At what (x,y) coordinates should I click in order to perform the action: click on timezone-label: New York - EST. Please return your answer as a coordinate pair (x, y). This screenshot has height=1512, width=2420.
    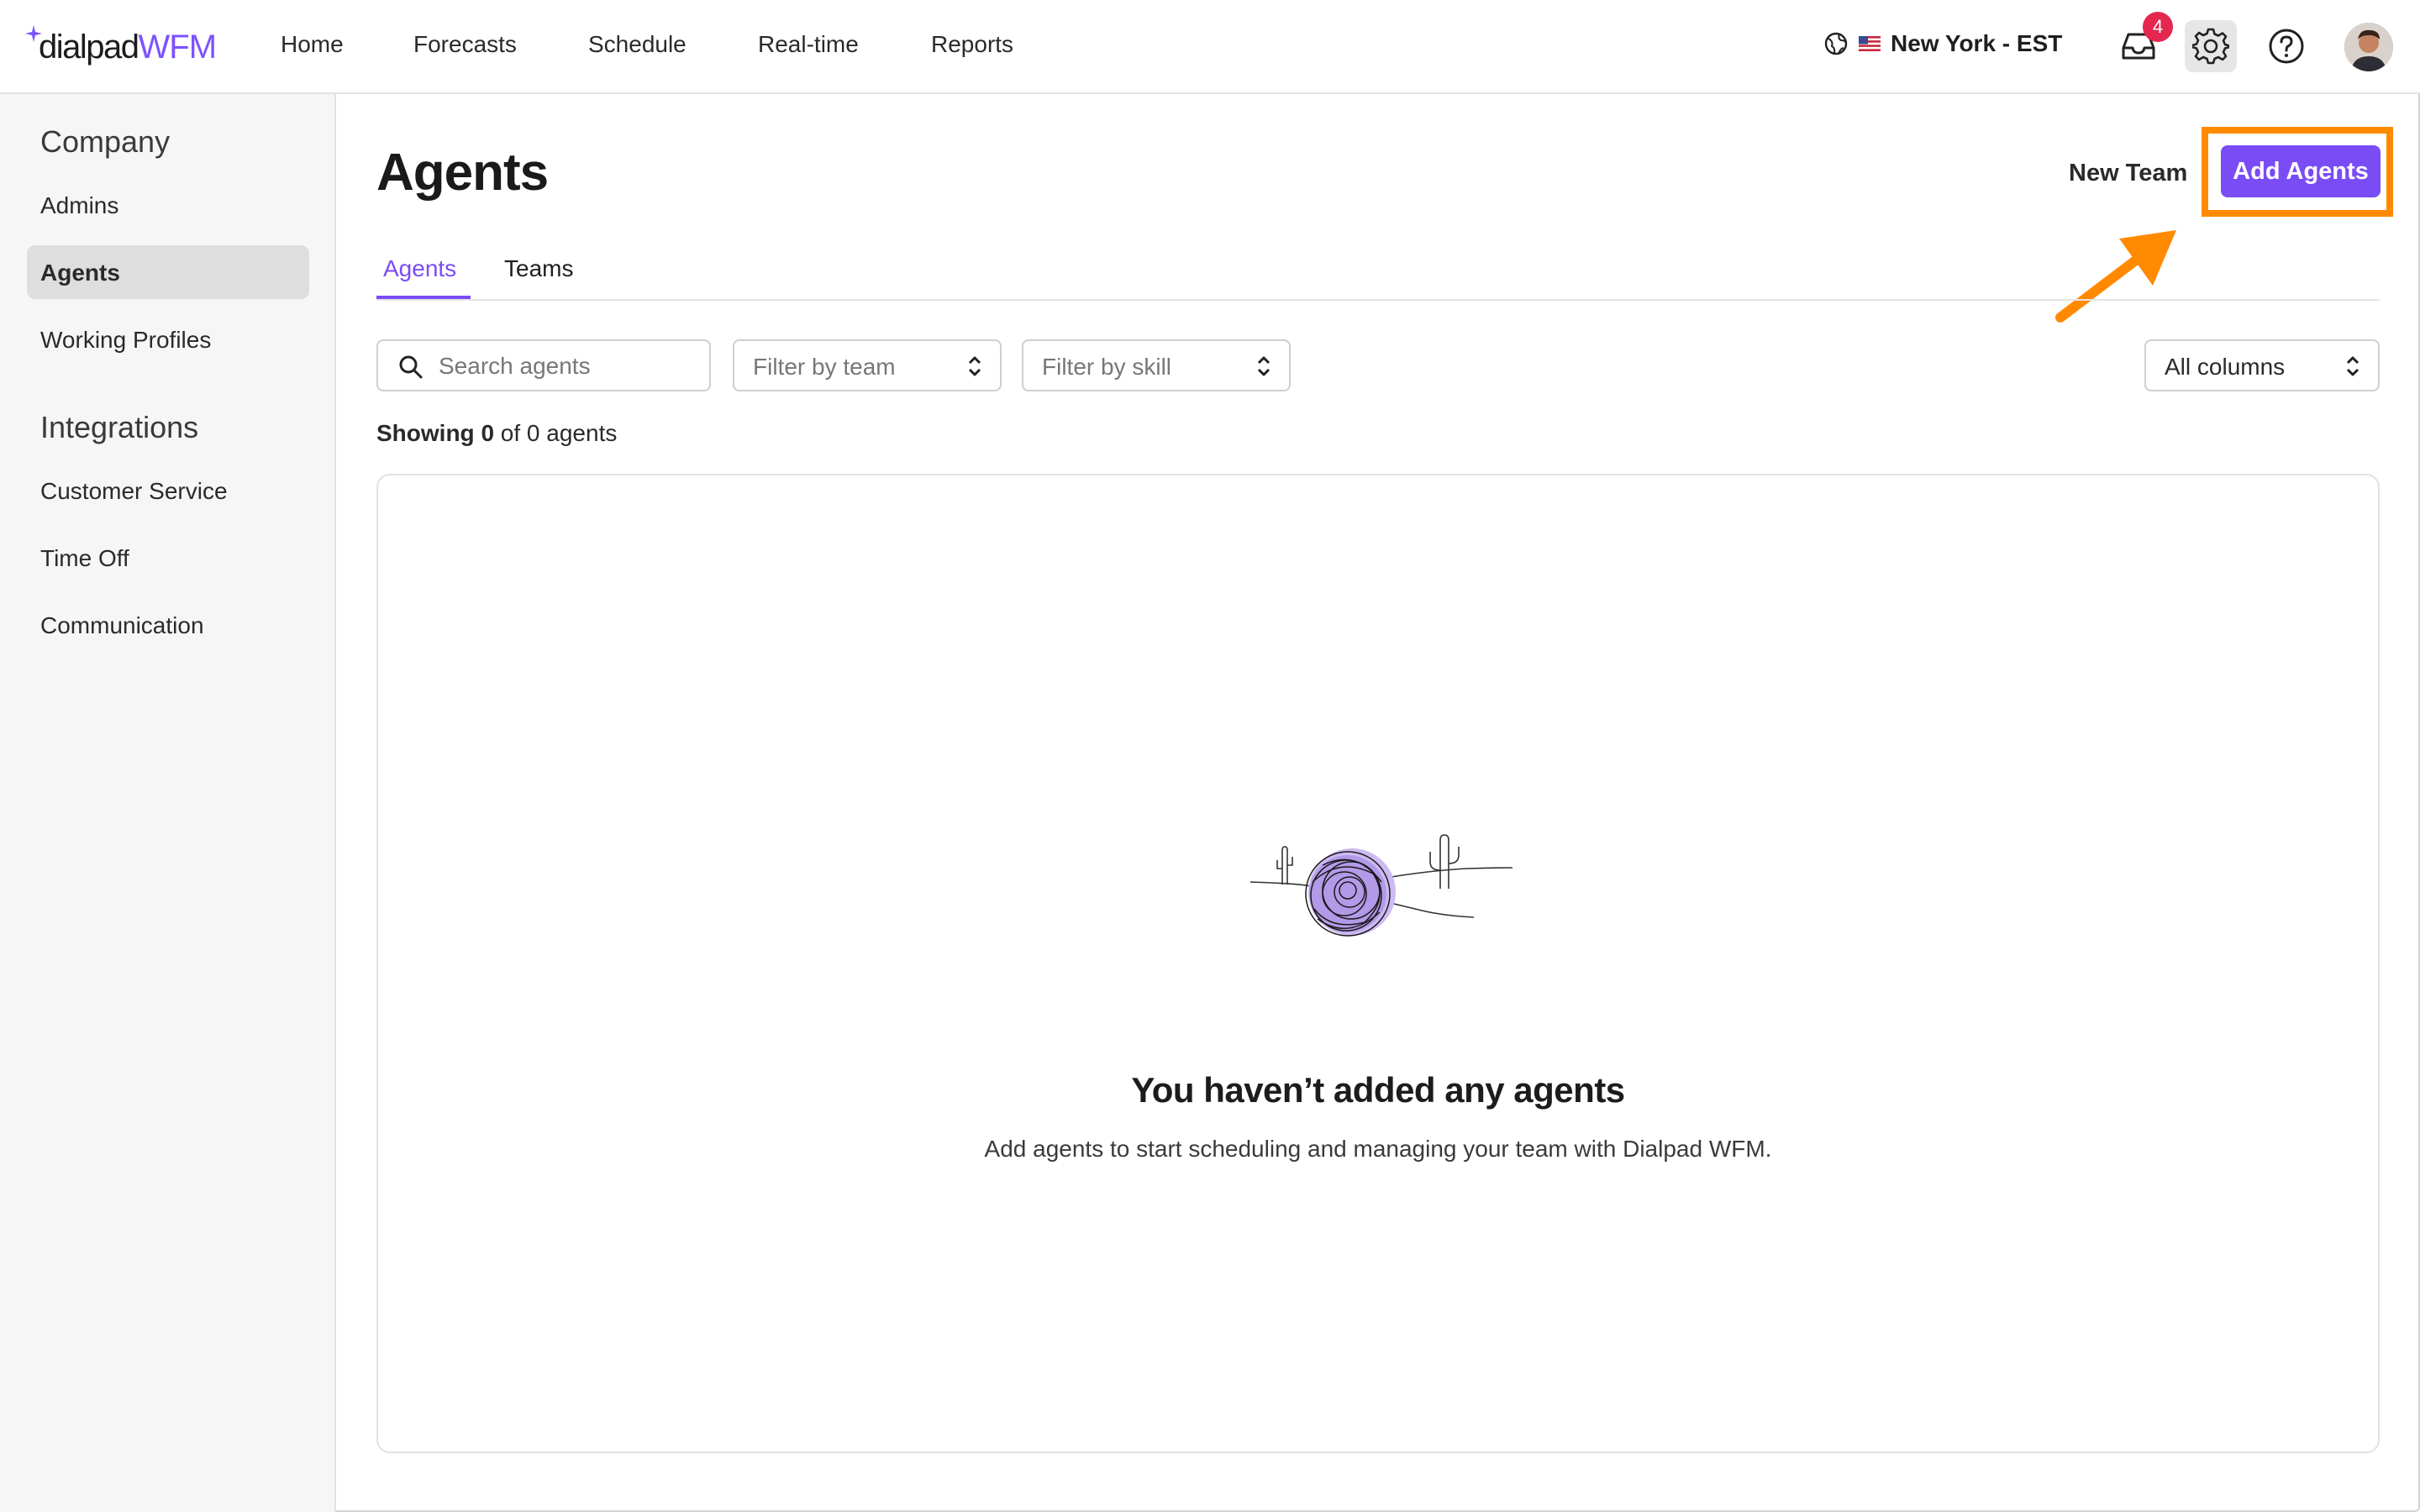
    Looking at the image, I should click on (1977, 43).